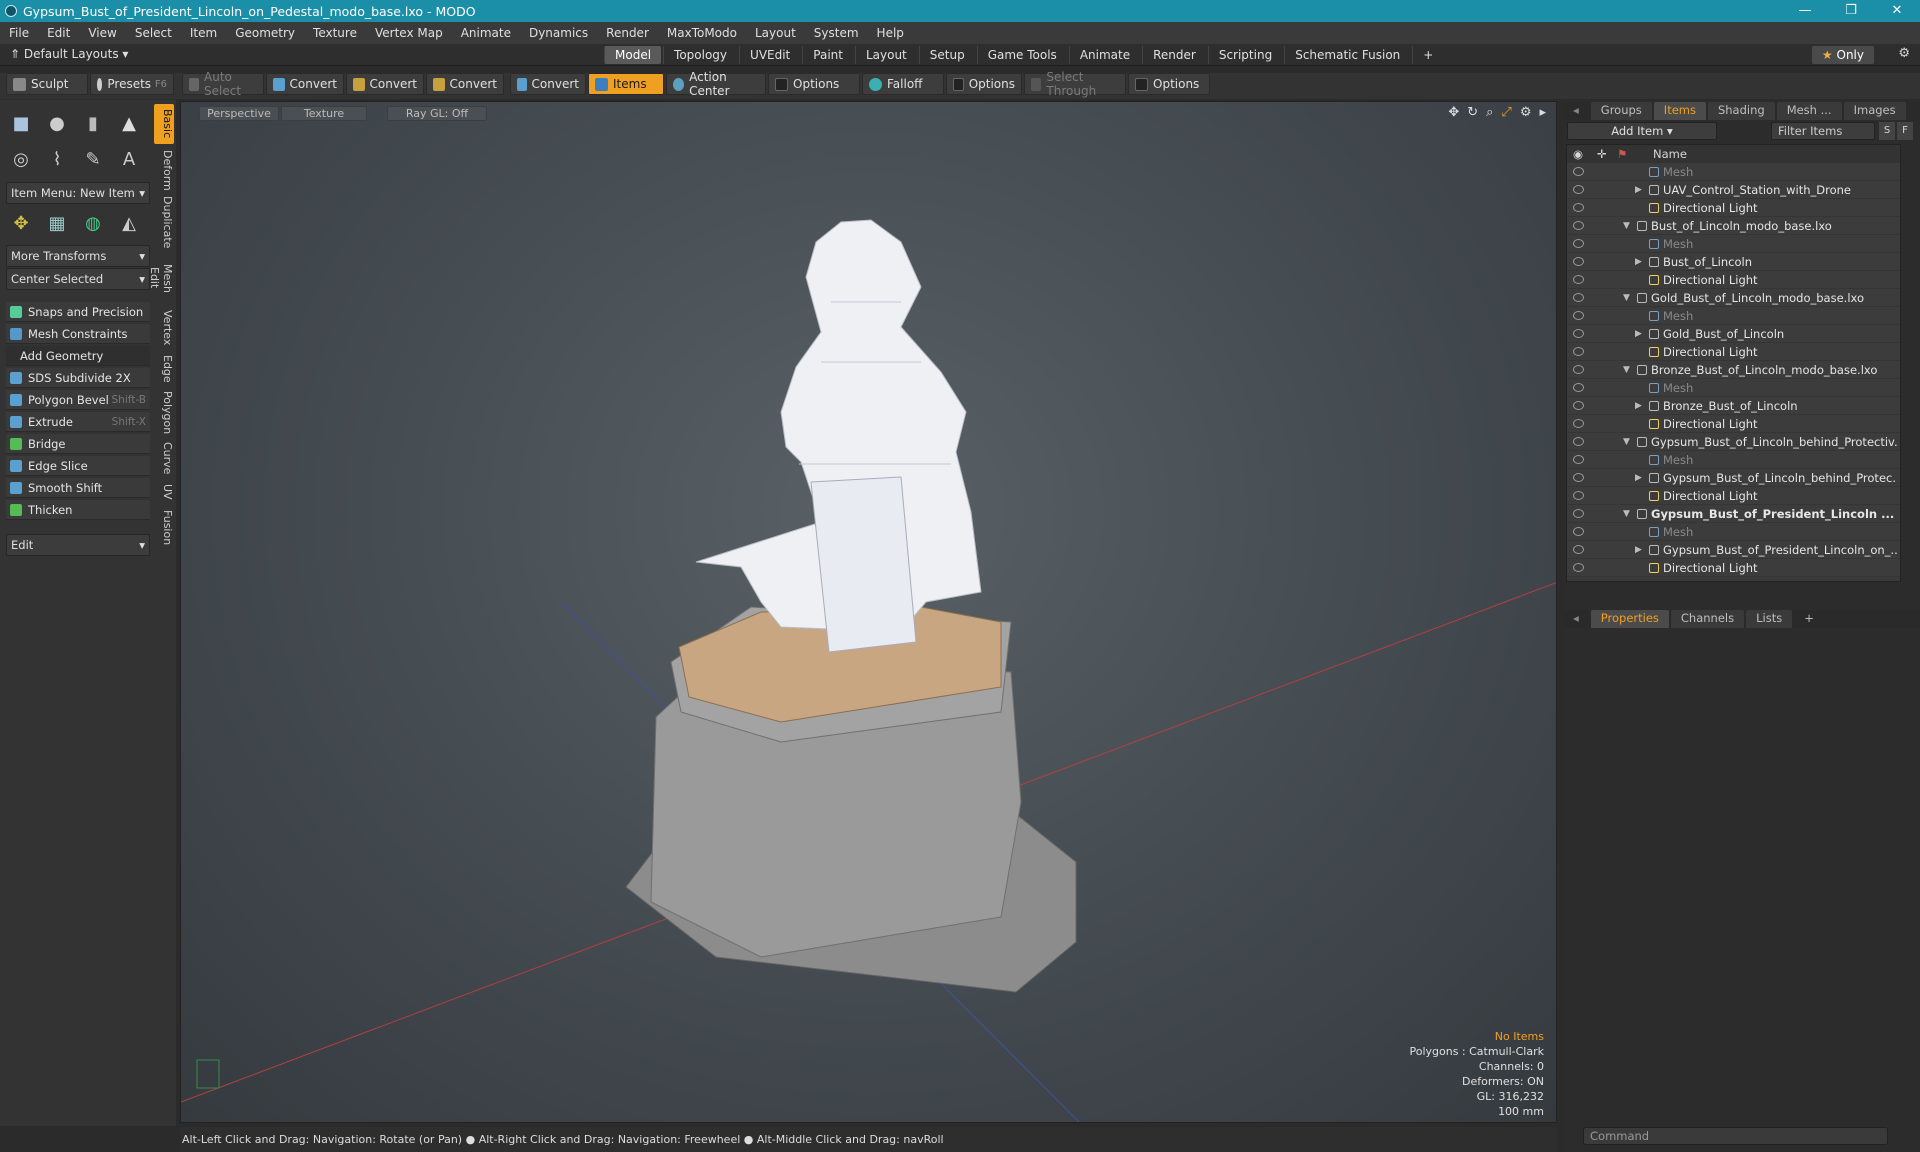  What do you see at coordinates (78, 279) in the screenshot?
I see `center-selected-dropdown: Center Selected ▾` at bounding box center [78, 279].